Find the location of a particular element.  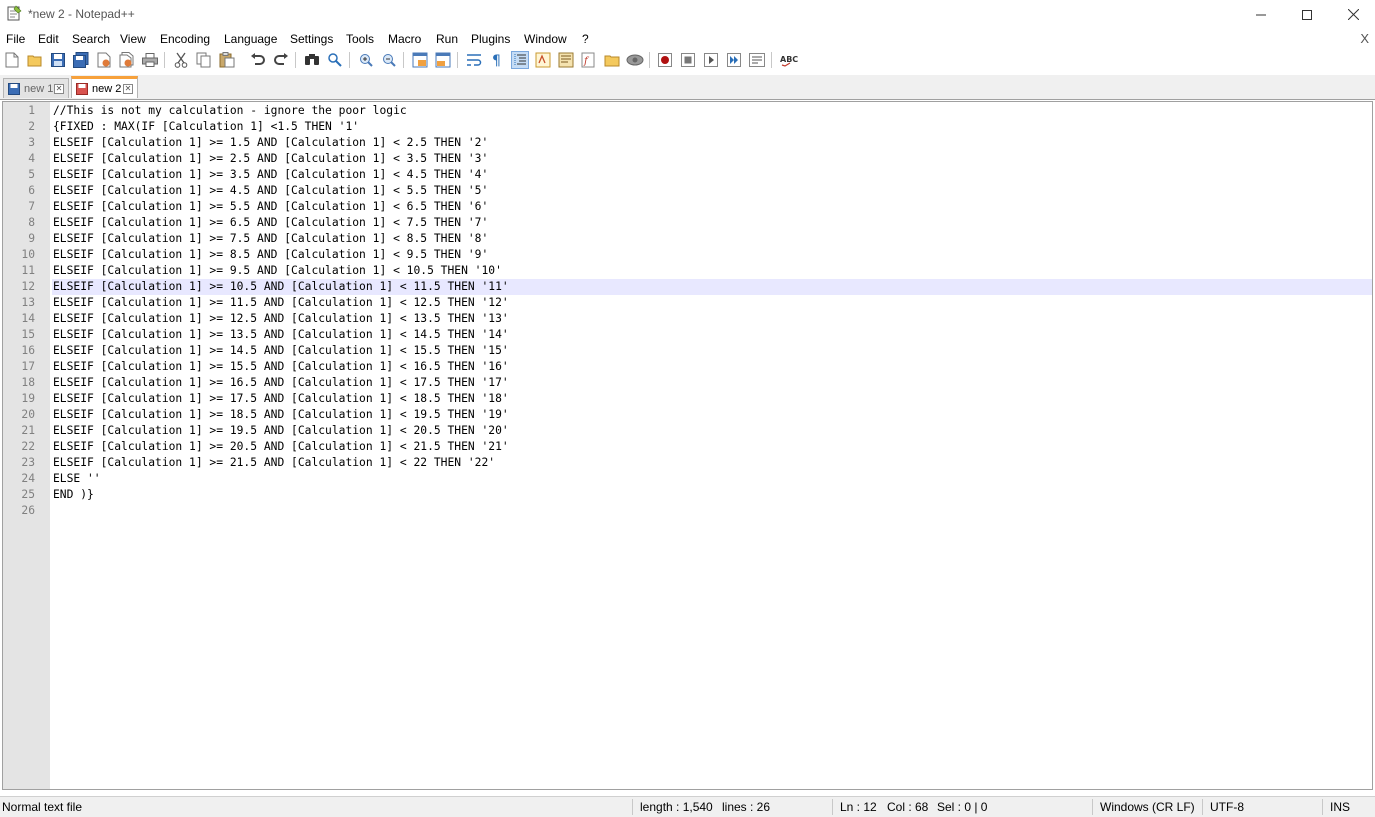

copy-icon is located at coordinates (204, 60).